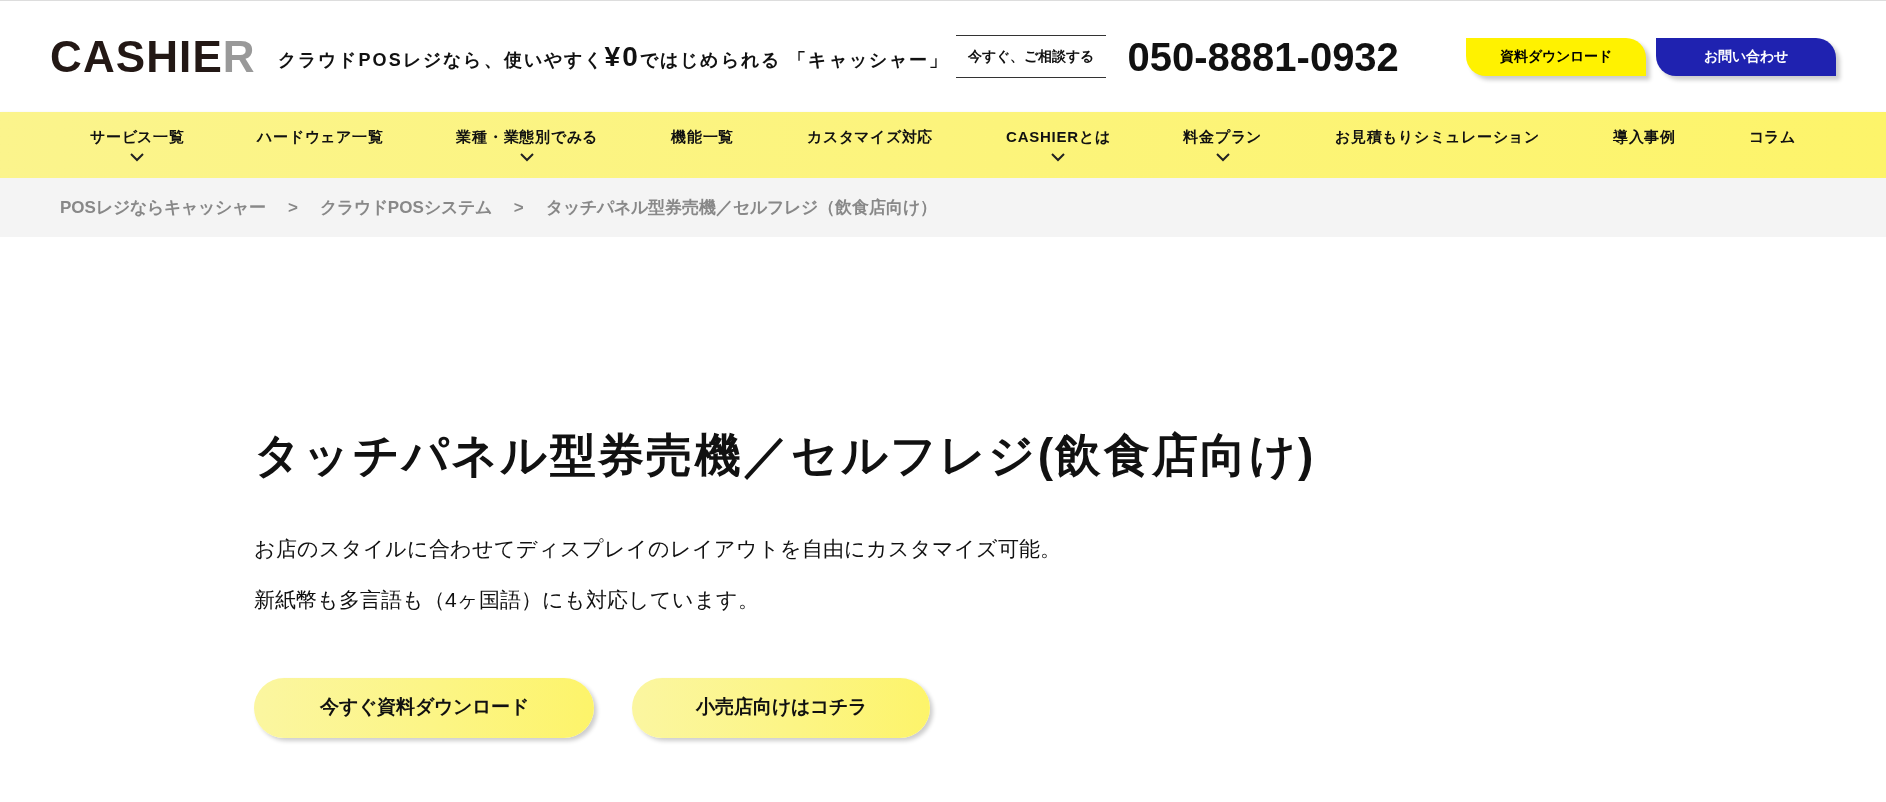  Describe the element at coordinates (1644, 137) in the screenshot. I see `nav-link: 導入事例` at that location.